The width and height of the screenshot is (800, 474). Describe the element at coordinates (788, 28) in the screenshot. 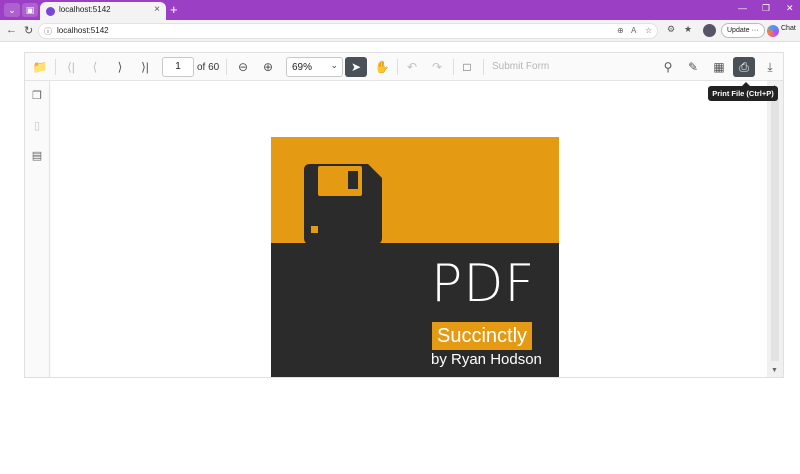

I see `chat-button: Chat` at that location.